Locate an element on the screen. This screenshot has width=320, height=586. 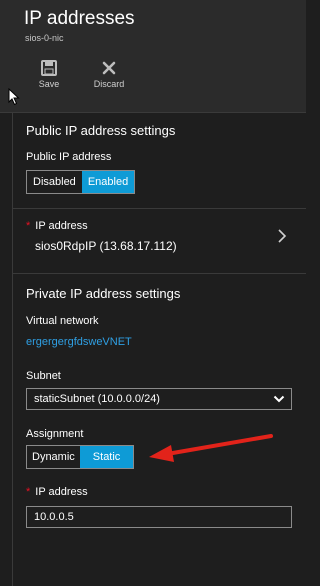
private-ip-address-label: * IP address is located at coordinates (57, 492).